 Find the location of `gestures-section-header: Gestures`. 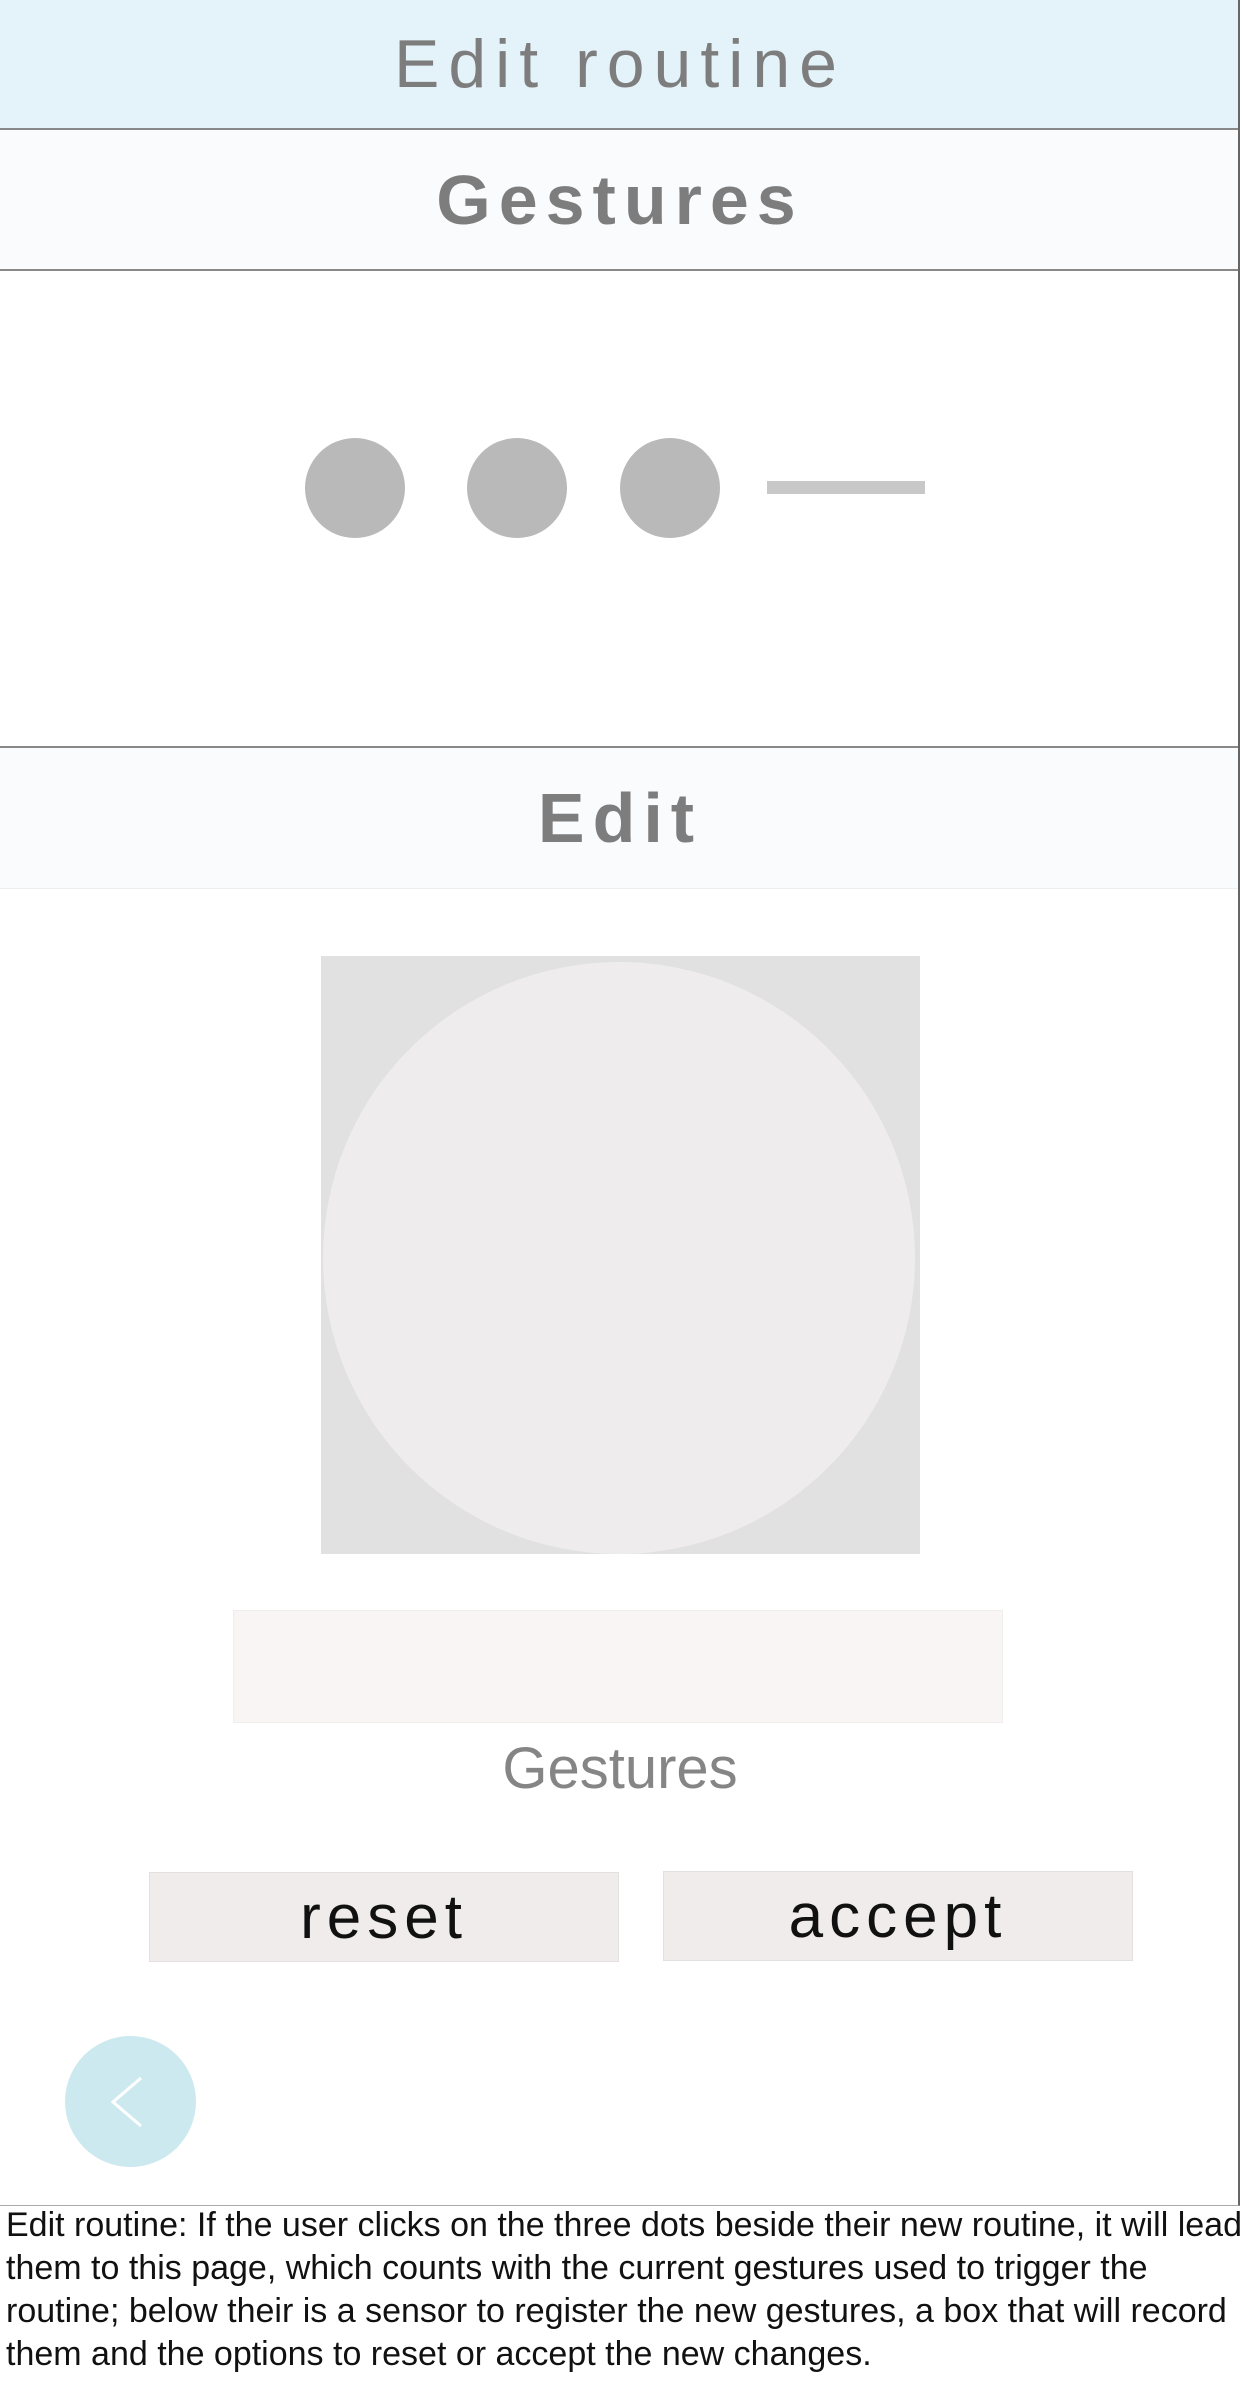

gestures-section-header: Gestures is located at coordinates (619, 200).